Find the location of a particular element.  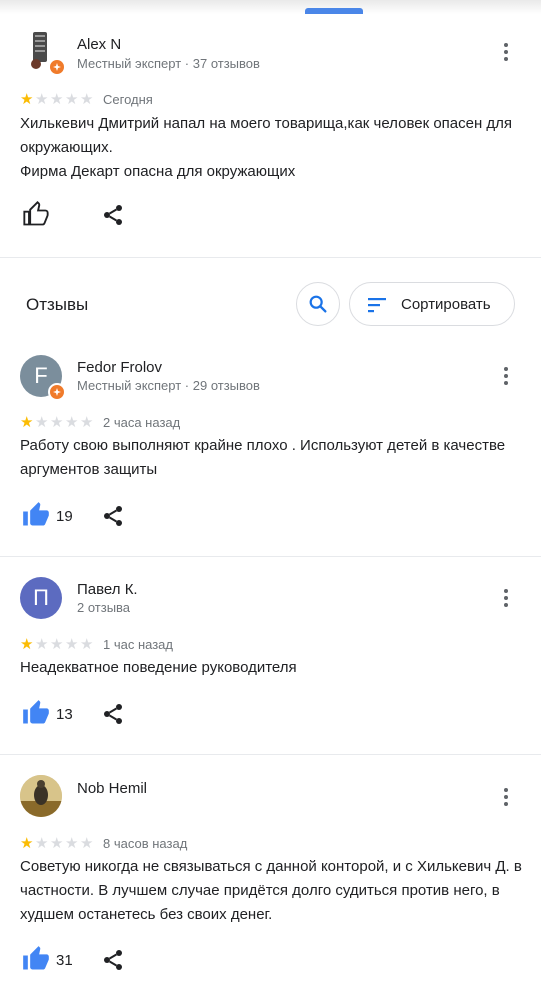

section-title: Отзывы is located at coordinates (57, 304).